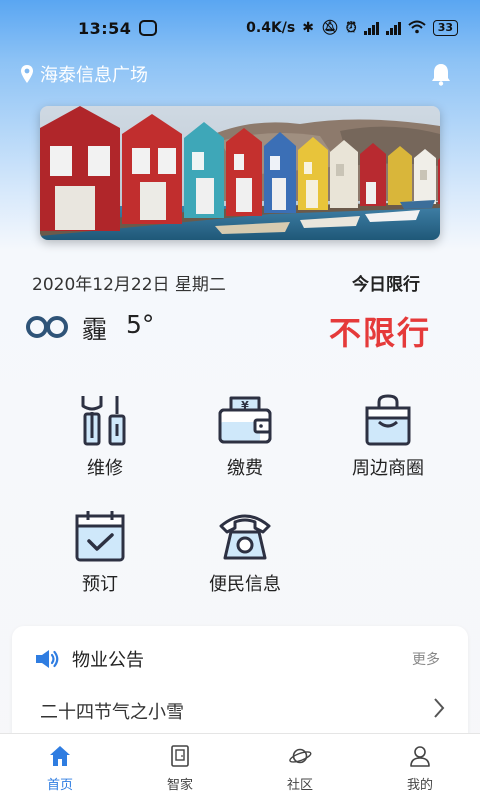  I want to click on payment-wallet-icon: ¥, so click(245, 420).